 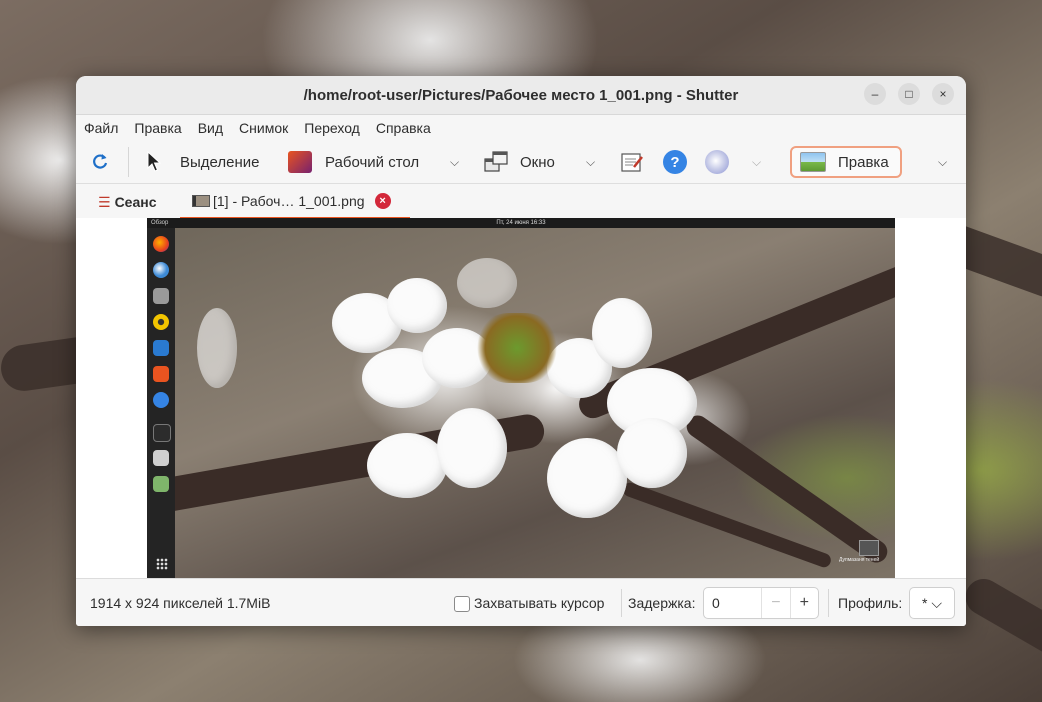 I want to click on selection-button: Выделение, so click(x=202, y=162).